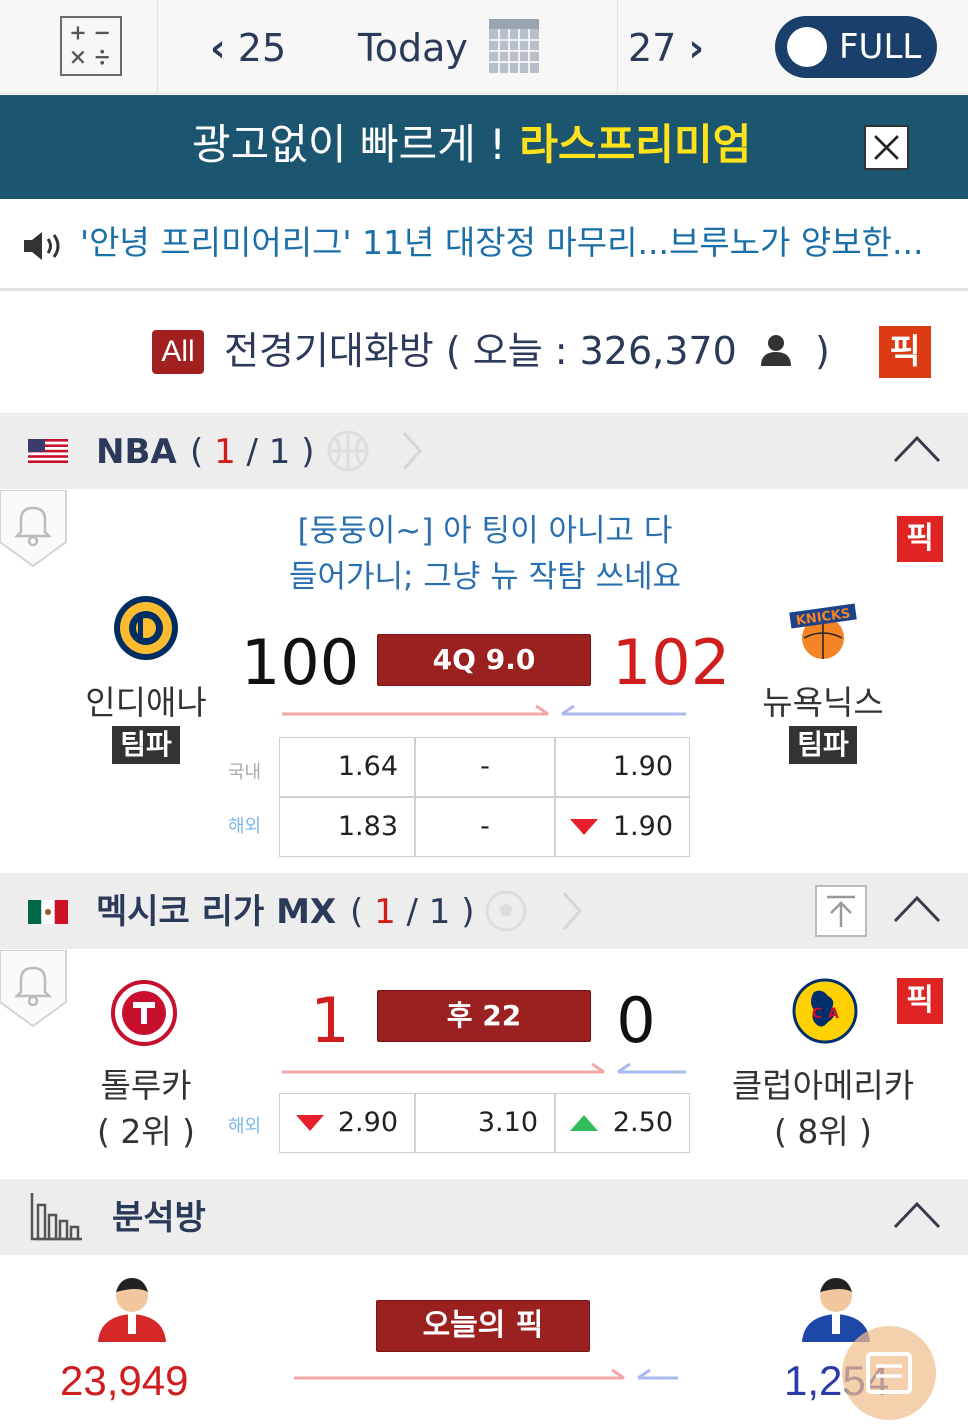  I want to click on odds-draw: 3.10, so click(485, 1123).